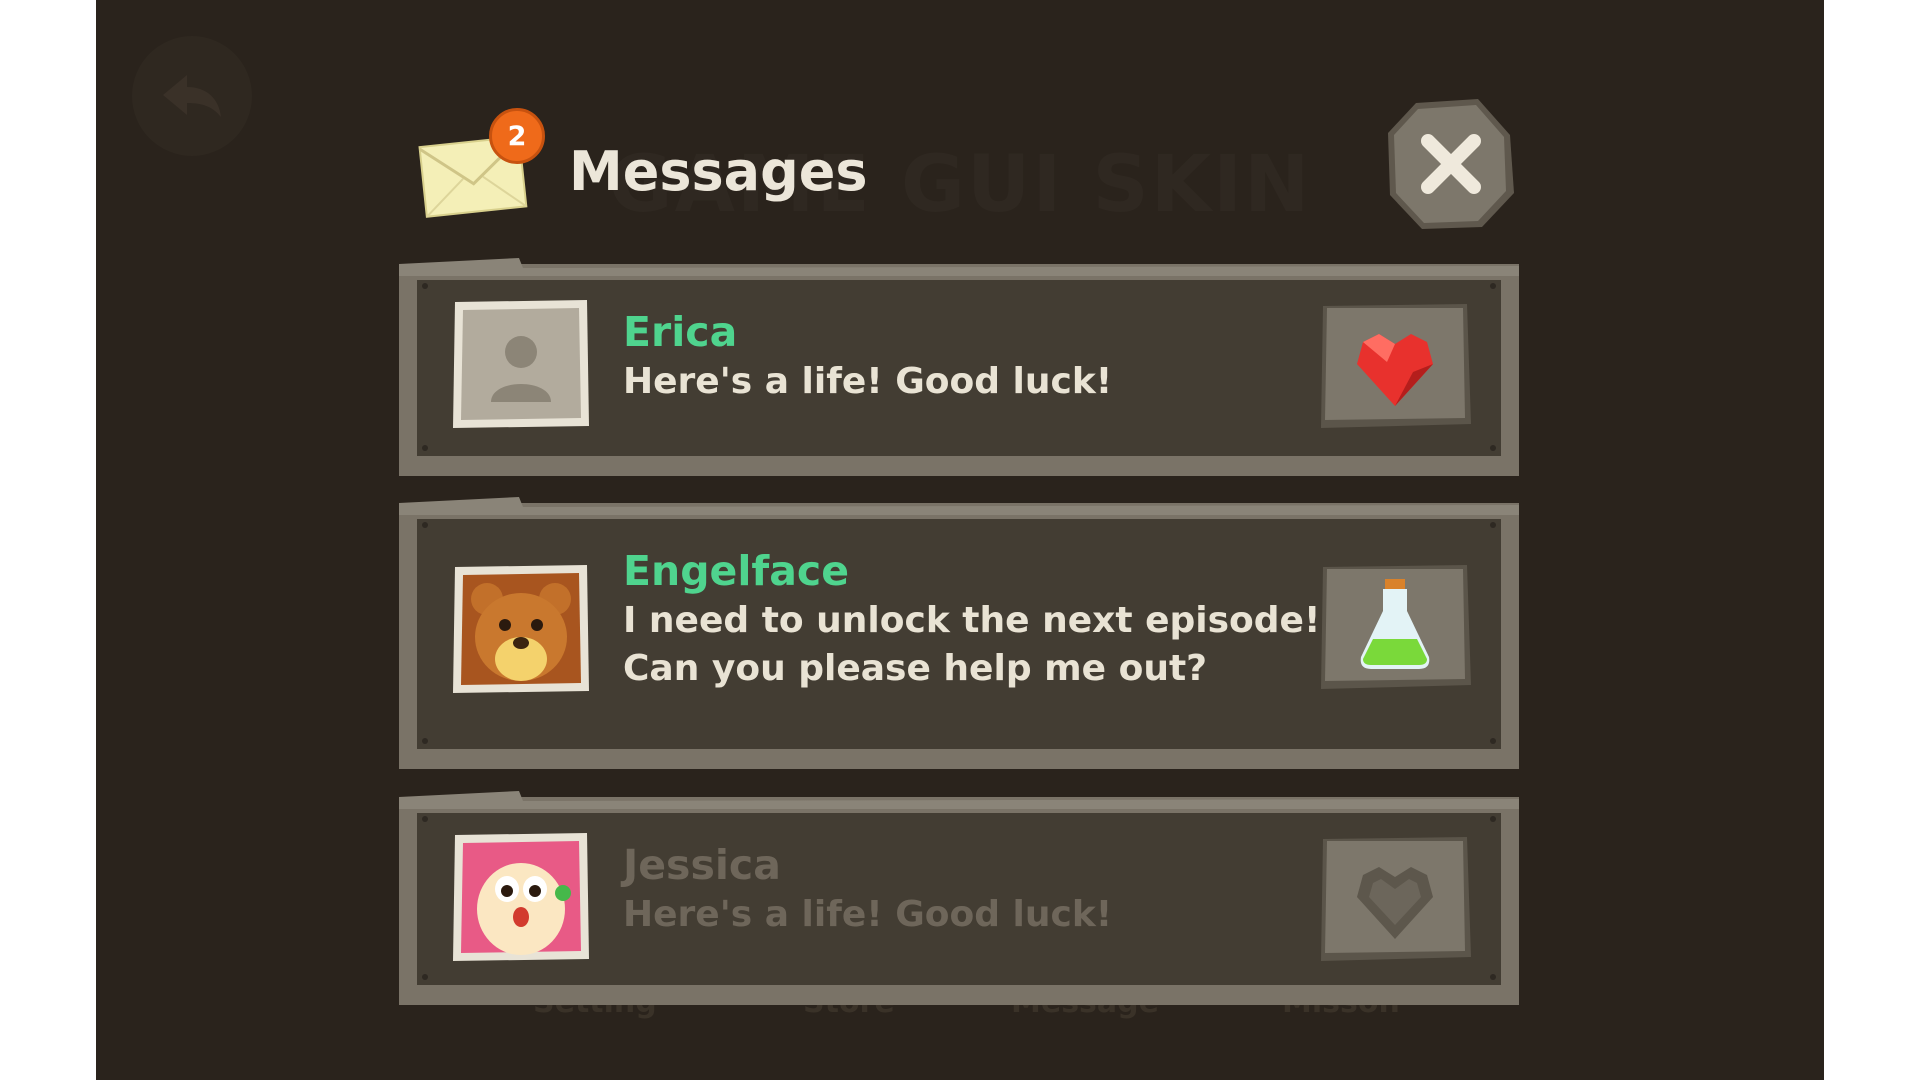  Describe the element at coordinates (960, 185) in the screenshot. I see `background-title: GAME GUI SKIN` at that location.